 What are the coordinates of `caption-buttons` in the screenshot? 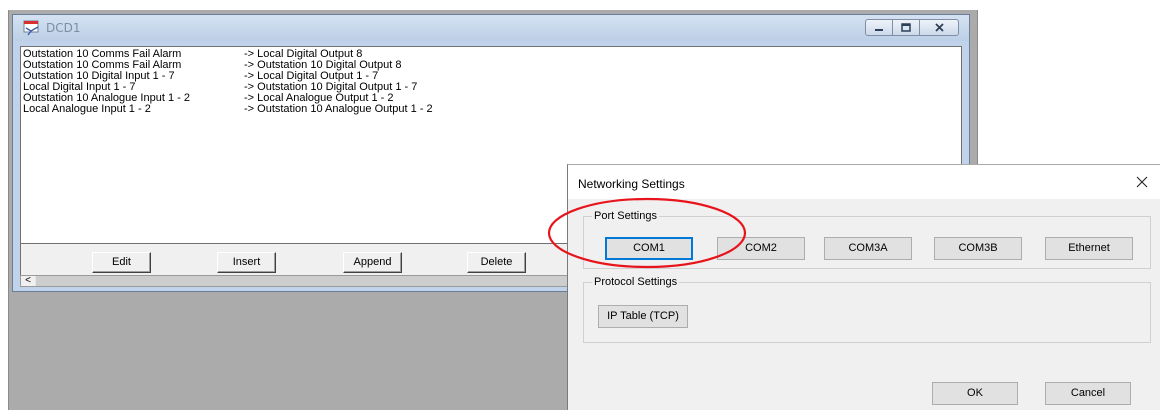 It's located at (912, 27).